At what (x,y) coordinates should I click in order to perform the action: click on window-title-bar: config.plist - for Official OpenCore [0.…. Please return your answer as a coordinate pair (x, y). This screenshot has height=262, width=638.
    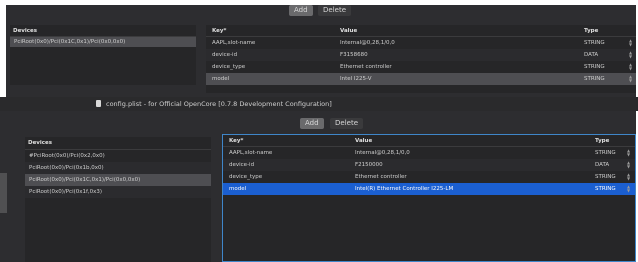
    Looking at the image, I should click on (319, 104).